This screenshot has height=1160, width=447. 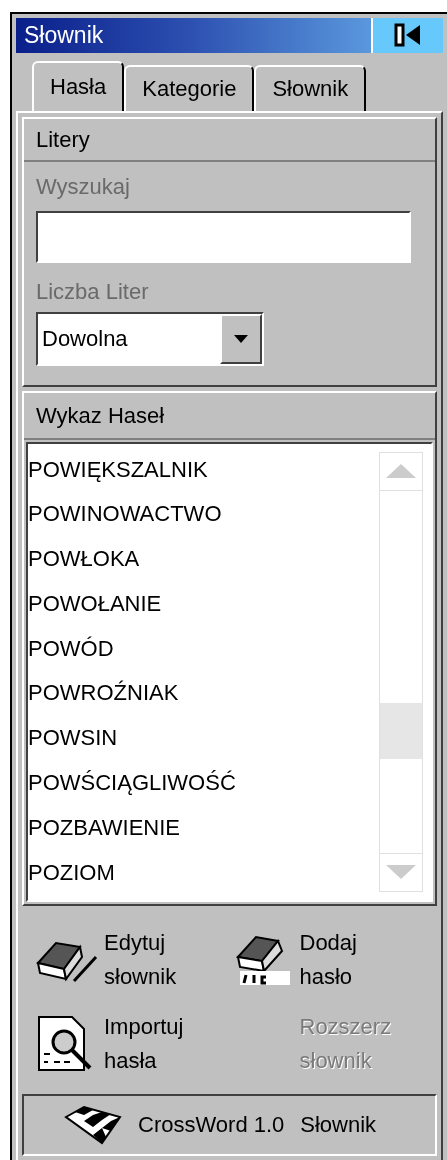 I want to click on entry-item: POWOŁANIE, so click(x=203, y=608).